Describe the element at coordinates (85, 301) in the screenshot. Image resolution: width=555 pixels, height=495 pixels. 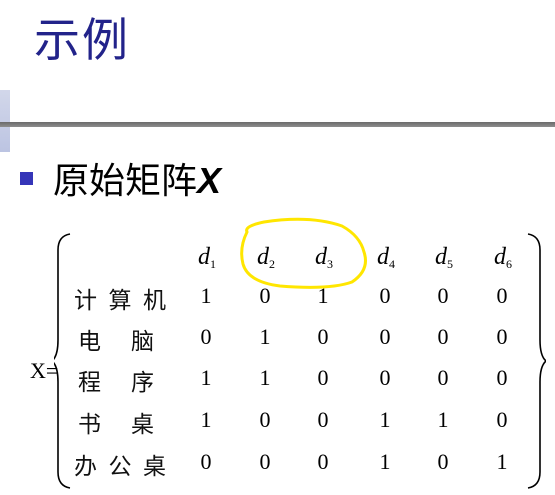
I see `row-label-char: 计` at that location.